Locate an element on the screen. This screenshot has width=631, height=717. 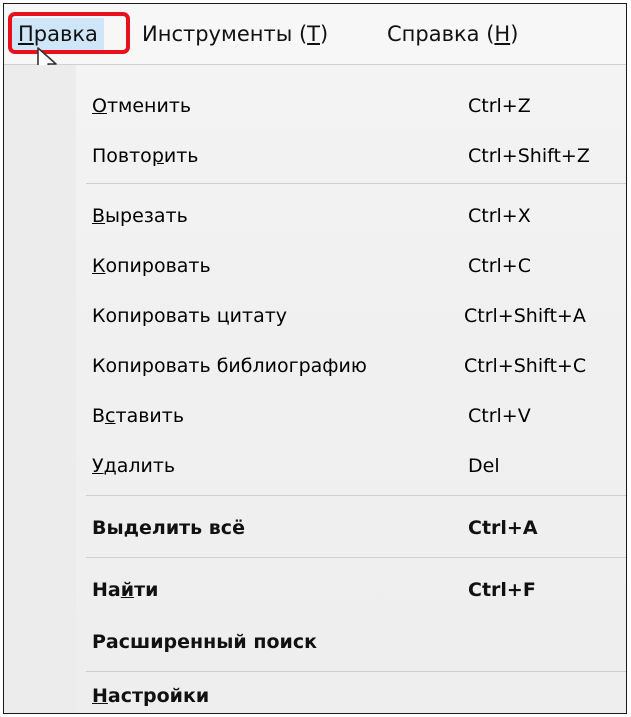
menu-item-find: Найти Ctrl+F is located at coordinates (315, 593).